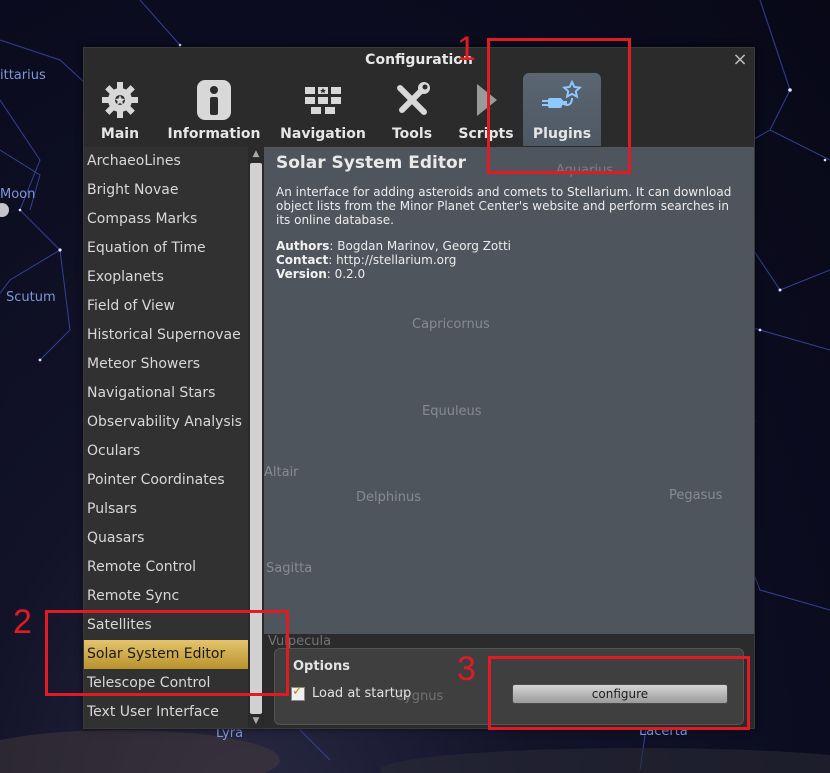 This screenshot has width=830, height=773. What do you see at coordinates (388, 497) in the screenshot?
I see `sky-label-delphinus: Delphinus` at bounding box center [388, 497].